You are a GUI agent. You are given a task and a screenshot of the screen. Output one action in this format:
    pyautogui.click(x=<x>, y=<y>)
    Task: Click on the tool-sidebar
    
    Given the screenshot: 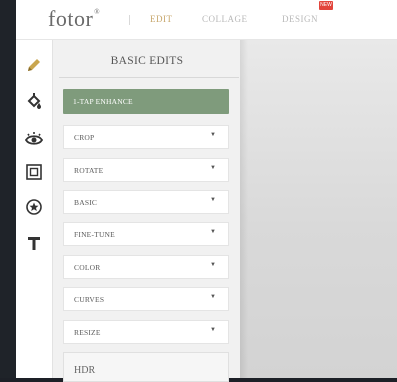 What is the action you would take?
    pyautogui.click(x=34, y=209)
    